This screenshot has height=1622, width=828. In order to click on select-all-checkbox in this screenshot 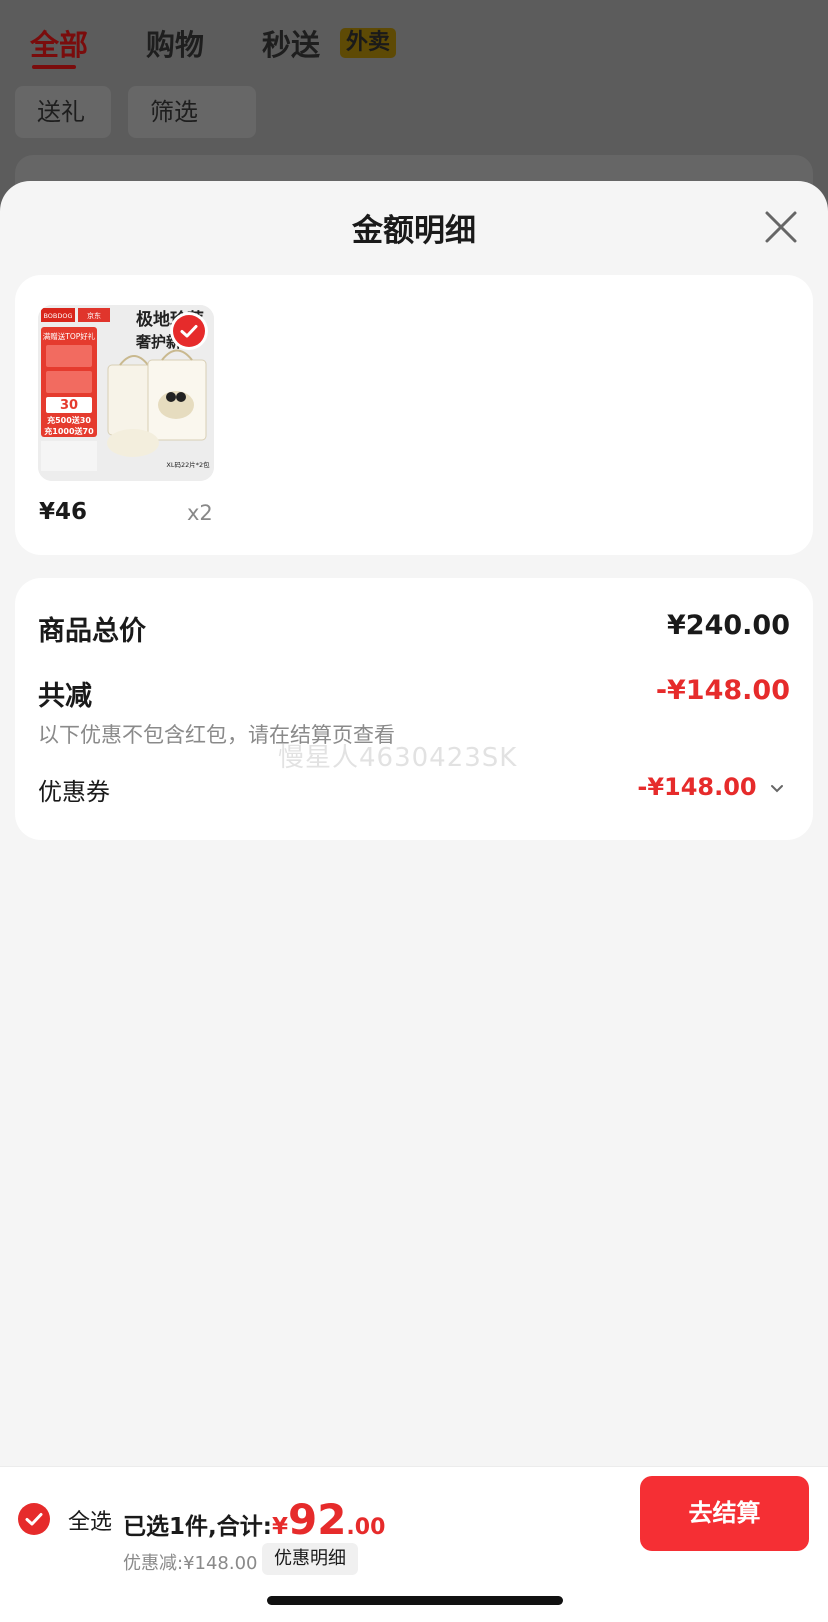, I will do `click(34, 1519)`.